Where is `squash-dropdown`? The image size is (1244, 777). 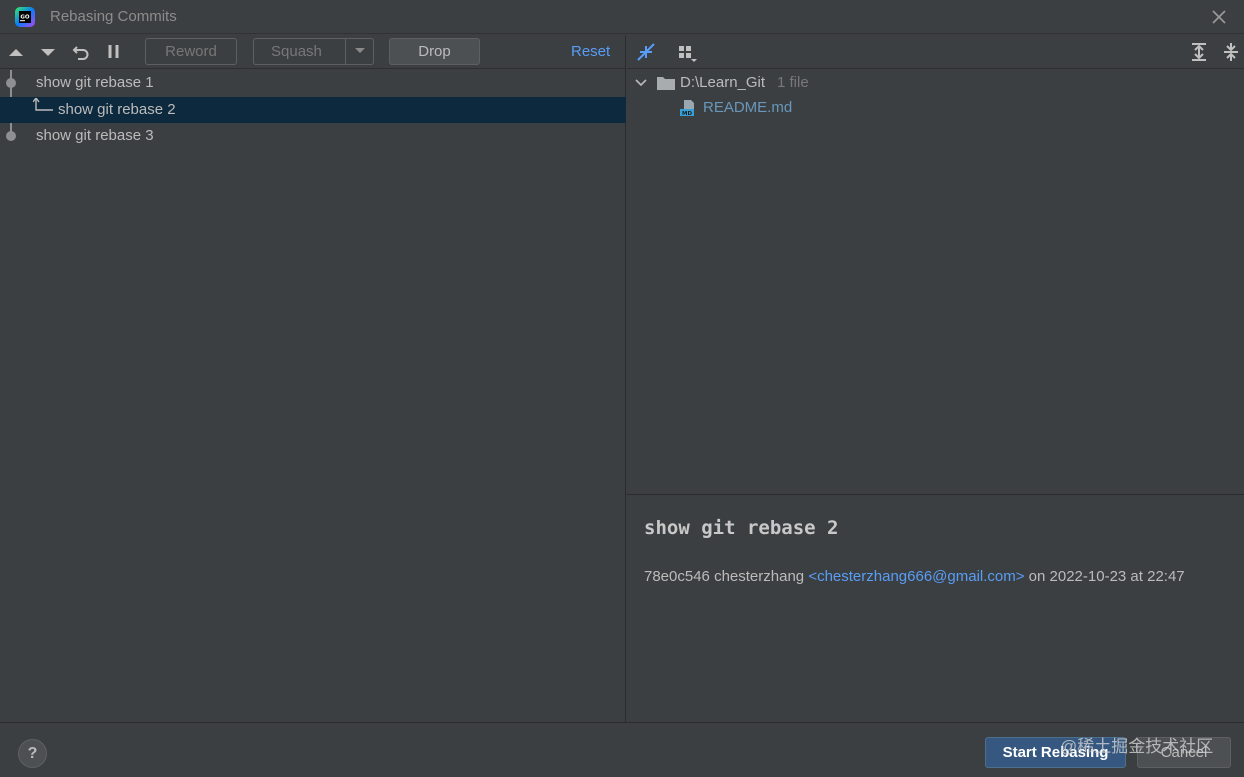 squash-dropdown is located at coordinates (359, 51).